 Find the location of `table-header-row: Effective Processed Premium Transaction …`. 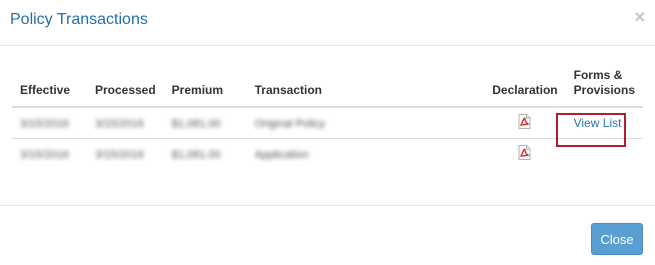

table-header-row: Effective Processed Premium Transaction … is located at coordinates (327, 88).